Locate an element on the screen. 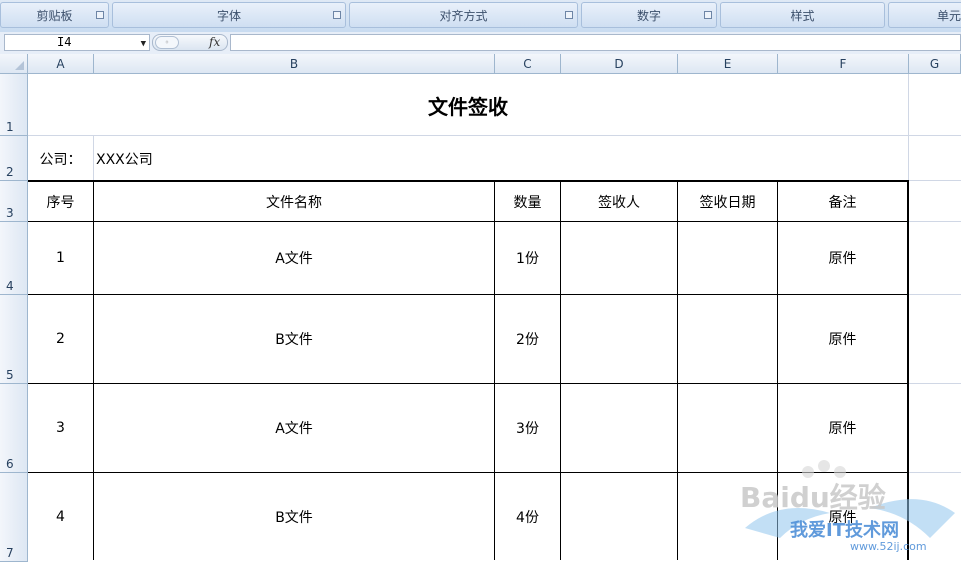 Image resolution: width=961 pixels, height=564 pixels. row-header-7-label: 7 is located at coordinates (10, 553).